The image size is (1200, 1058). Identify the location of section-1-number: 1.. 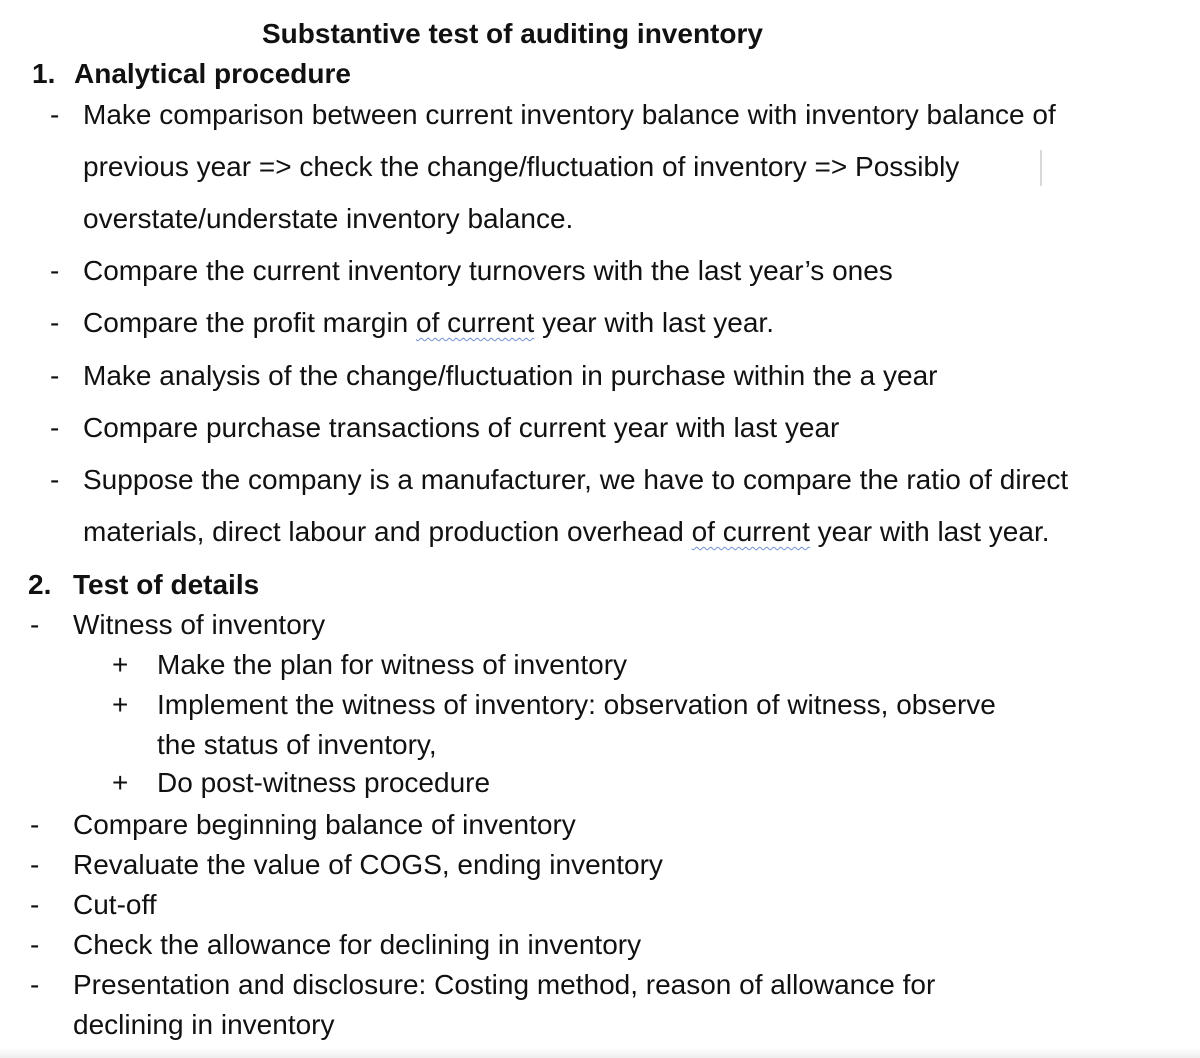
(44, 73).